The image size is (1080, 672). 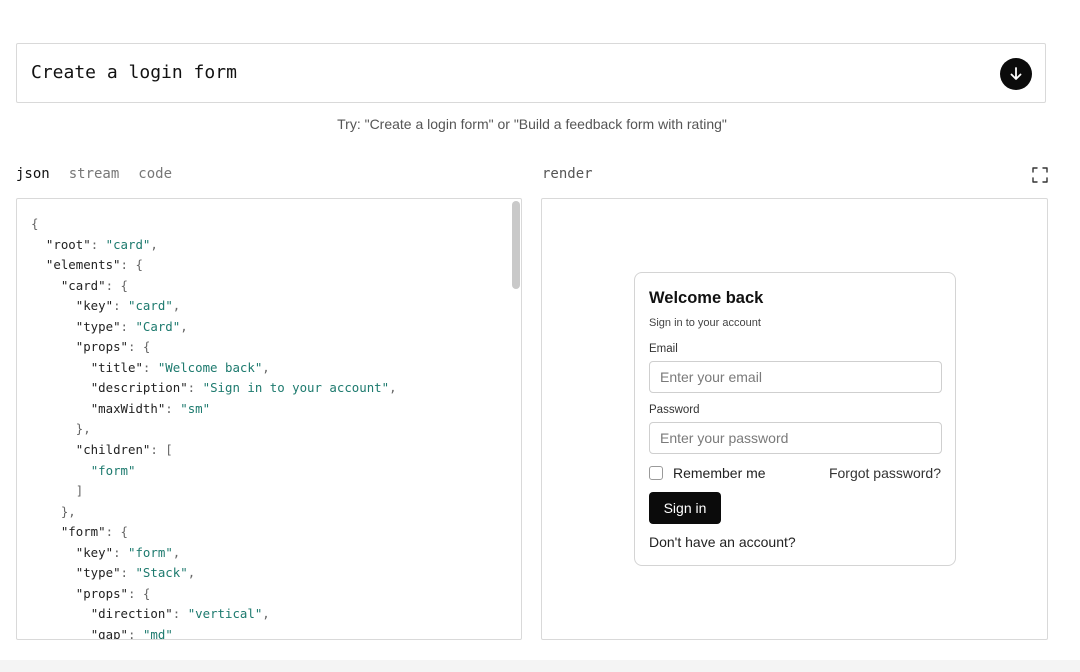 I want to click on remember-me: Remember me, so click(x=707, y=473).